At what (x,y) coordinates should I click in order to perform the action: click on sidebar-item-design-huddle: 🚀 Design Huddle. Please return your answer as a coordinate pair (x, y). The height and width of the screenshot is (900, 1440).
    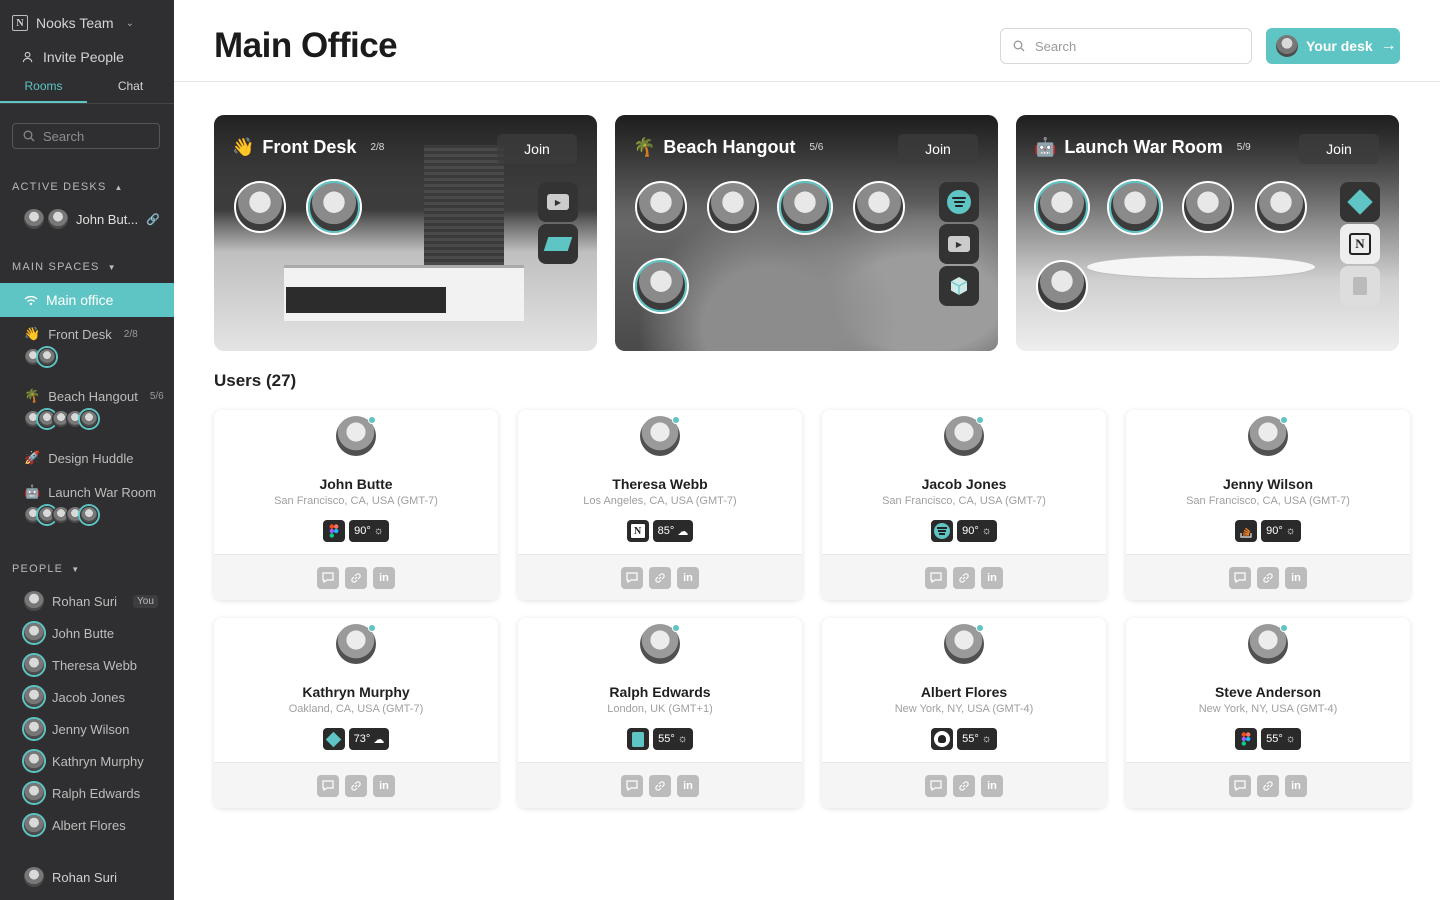
    Looking at the image, I should click on (78, 458).